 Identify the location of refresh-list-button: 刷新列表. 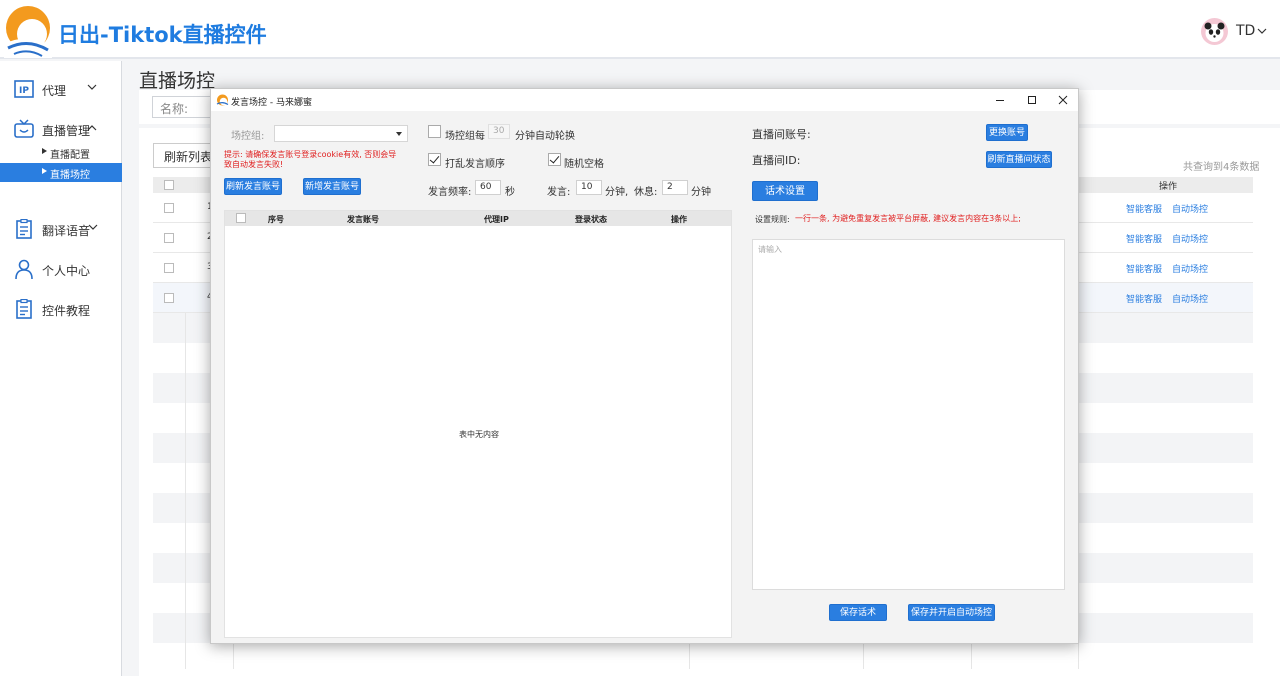
(183, 155).